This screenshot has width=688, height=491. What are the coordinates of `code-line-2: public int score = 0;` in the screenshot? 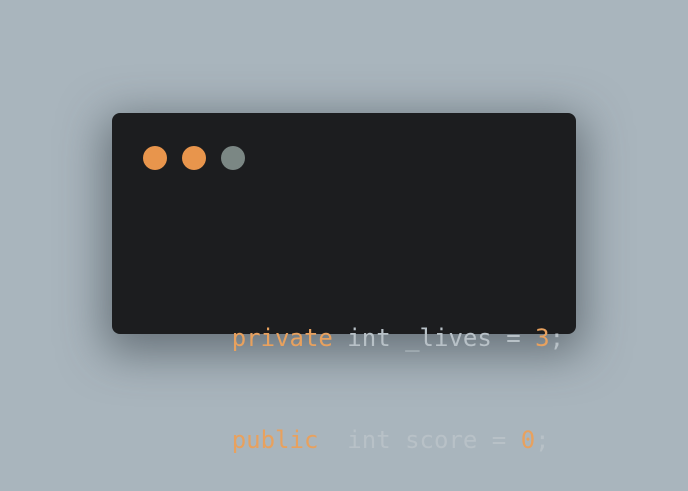 It's located at (354, 421).